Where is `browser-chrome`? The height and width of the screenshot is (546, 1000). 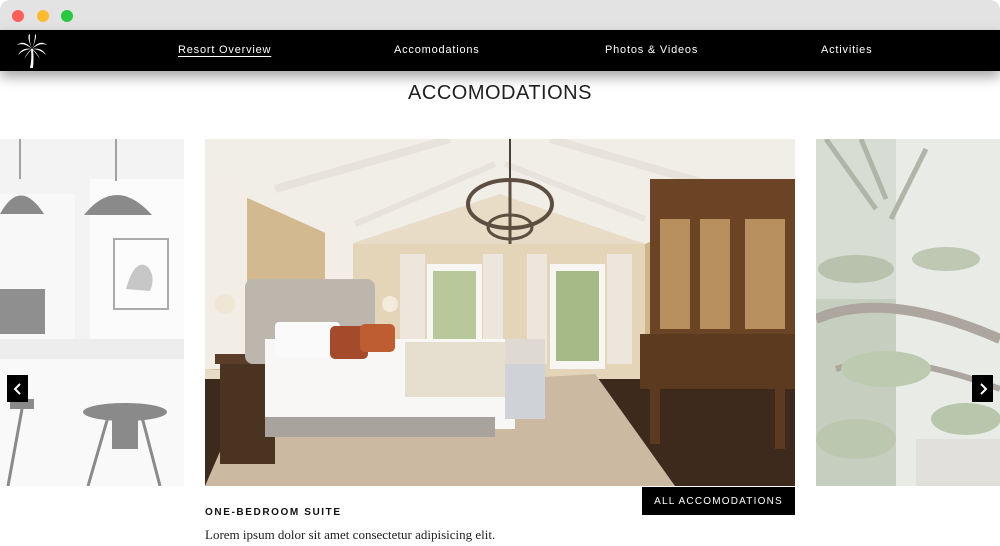
browser-chrome is located at coordinates (500, 15).